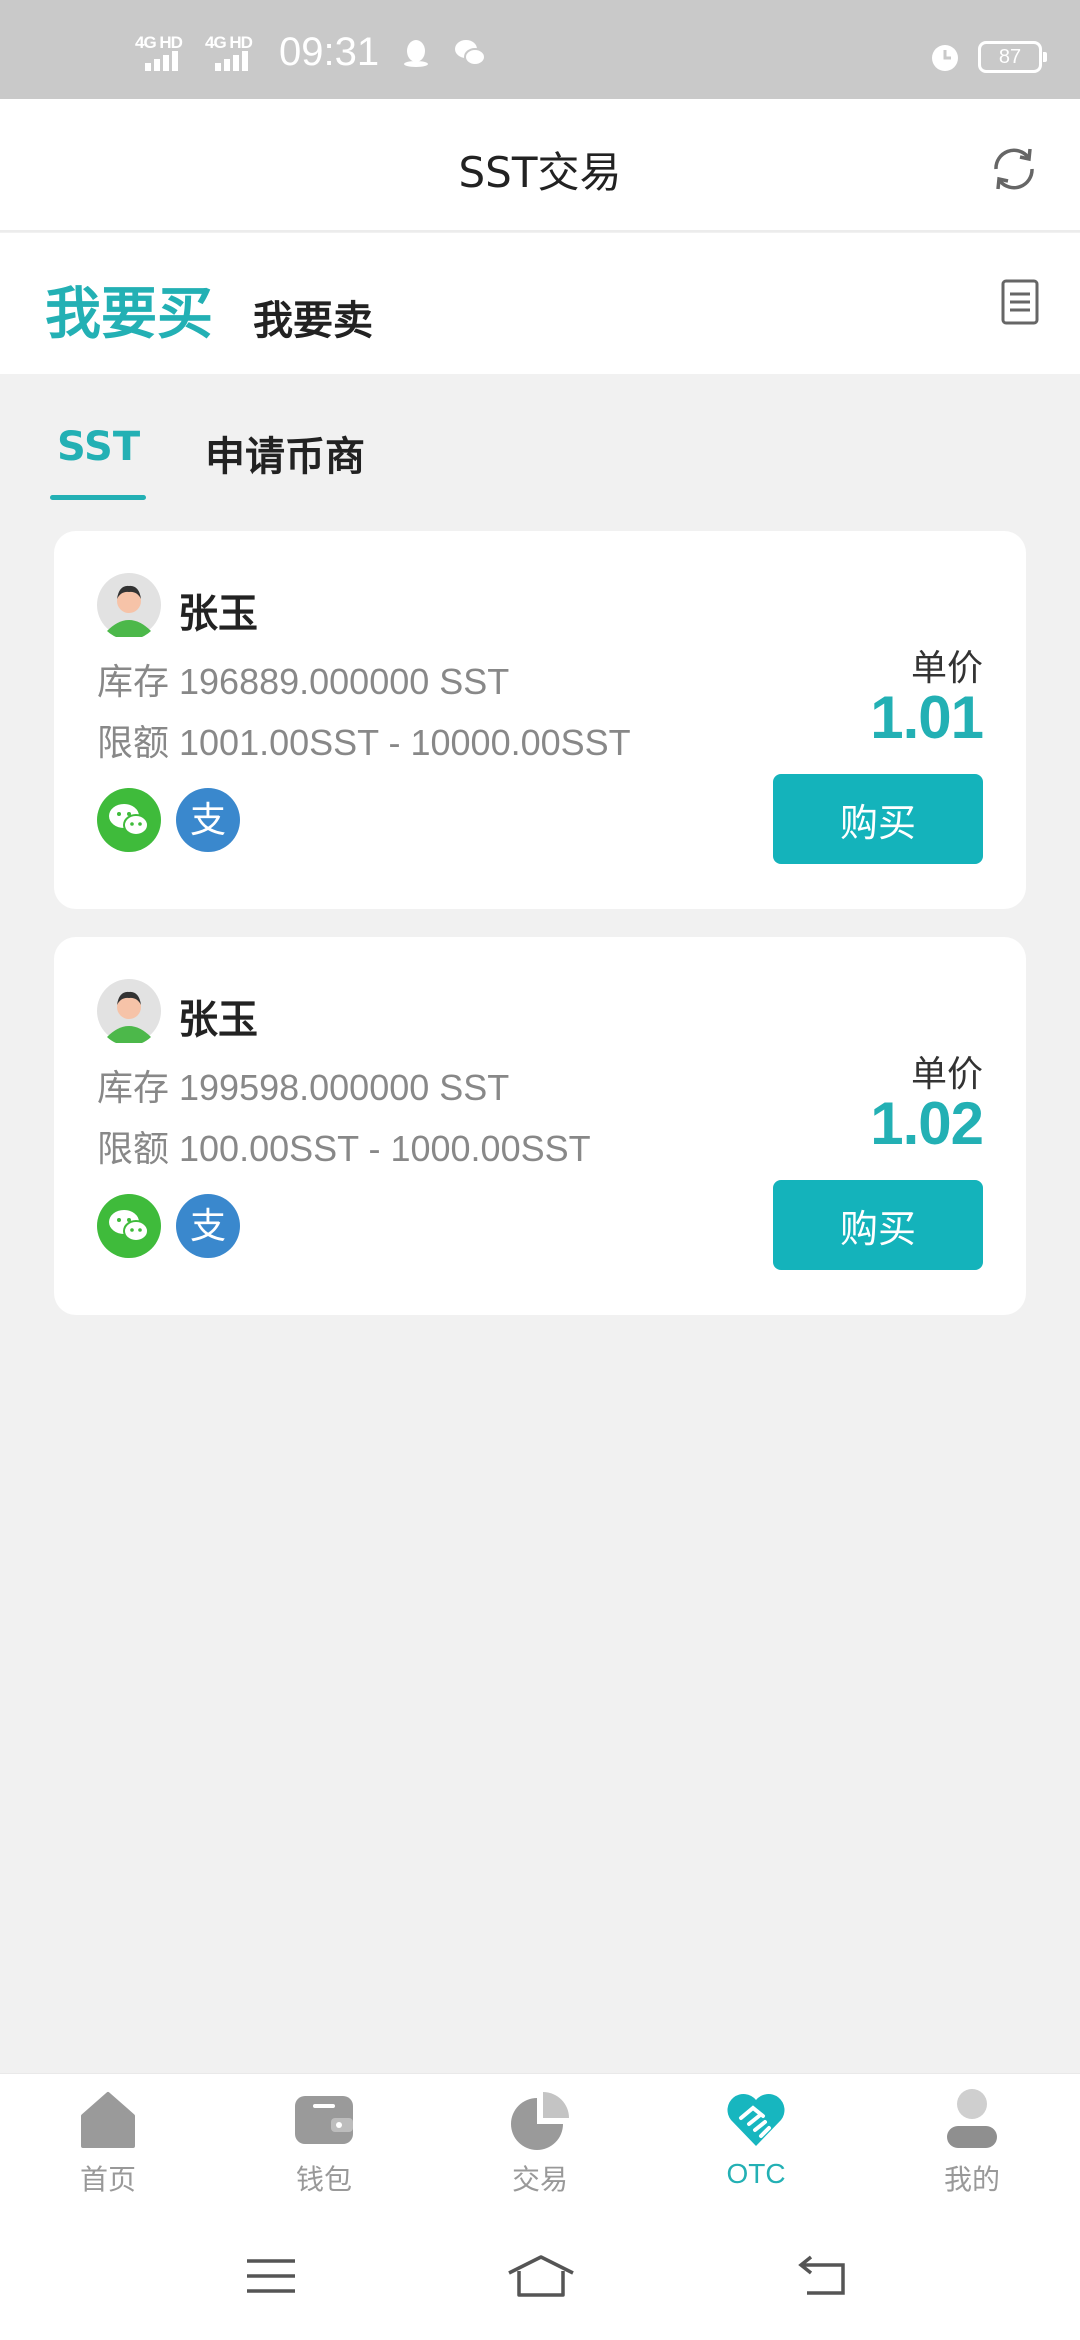 This screenshot has width=1080, height=2340. I want to click on nav-wallet: 钱包, so click(324, 2143).